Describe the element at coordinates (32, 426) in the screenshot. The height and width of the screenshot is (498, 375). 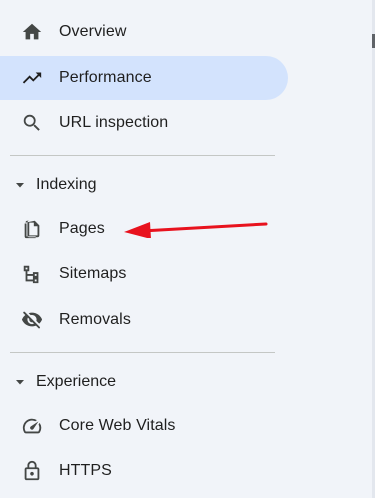
I see `speed-gauge-icon` at that location.